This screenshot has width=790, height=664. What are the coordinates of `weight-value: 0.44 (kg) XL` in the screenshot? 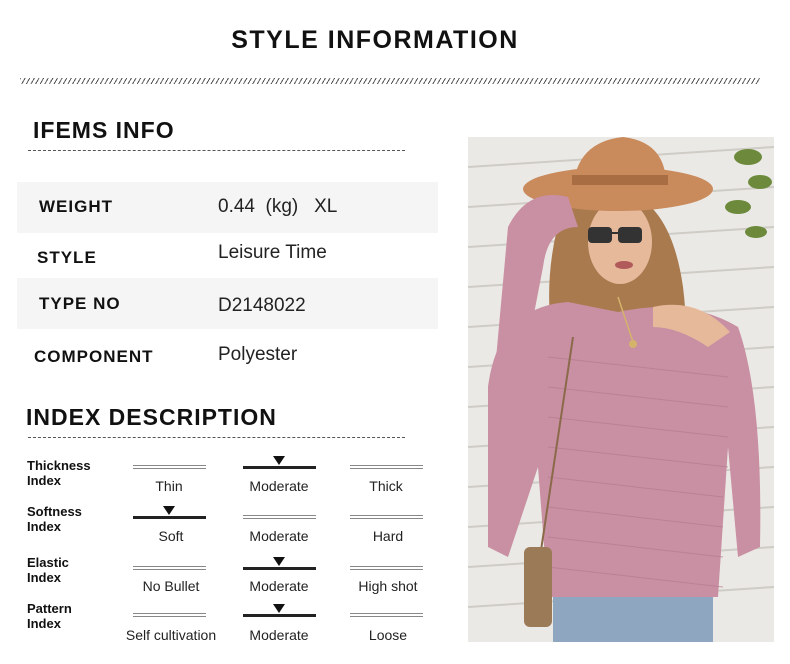 It's located at (278, 206).